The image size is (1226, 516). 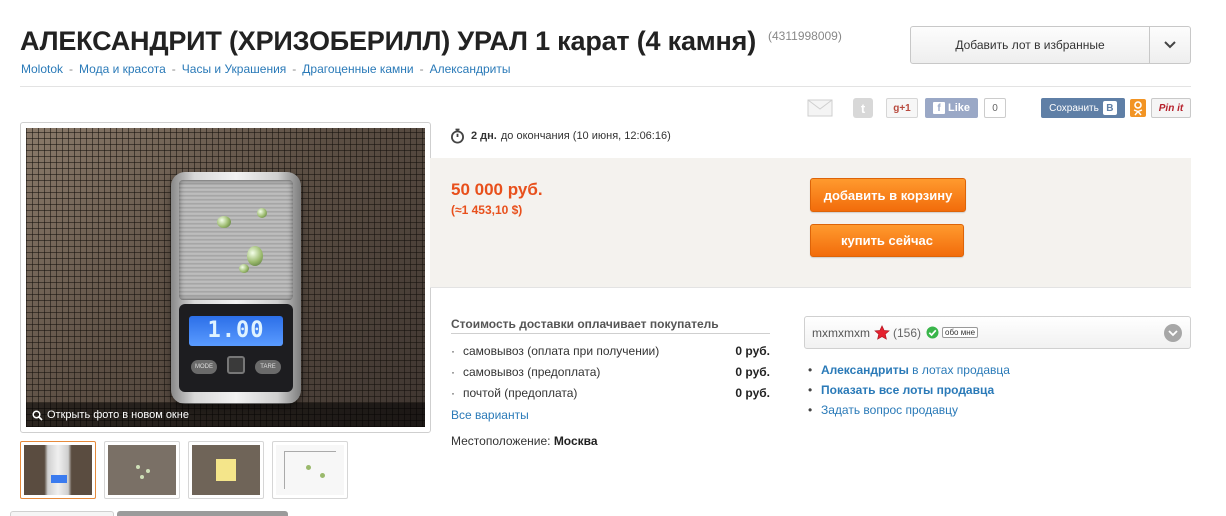 I want to click on shipping-method: почтой (предоплата), so click(x=520, y=393).